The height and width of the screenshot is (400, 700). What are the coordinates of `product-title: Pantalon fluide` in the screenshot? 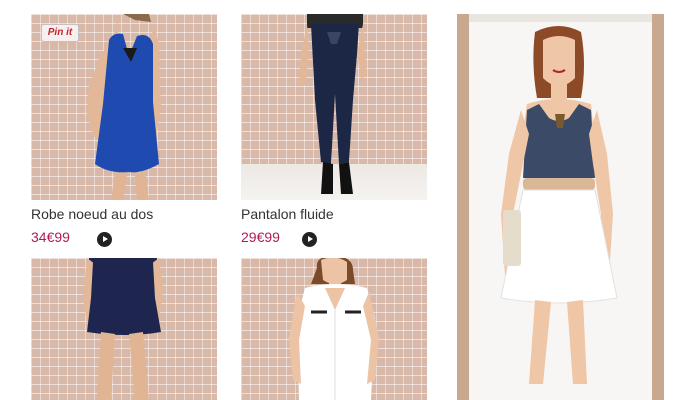 It's located at (287, 214).